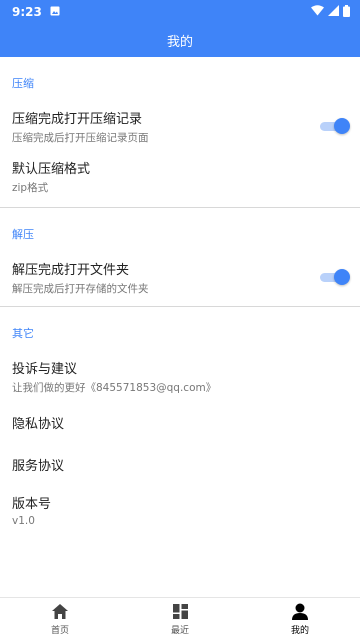 The width and height of the screenshot is (360, 640). I want to click on status-bar: 9:23, so click(180, 12).